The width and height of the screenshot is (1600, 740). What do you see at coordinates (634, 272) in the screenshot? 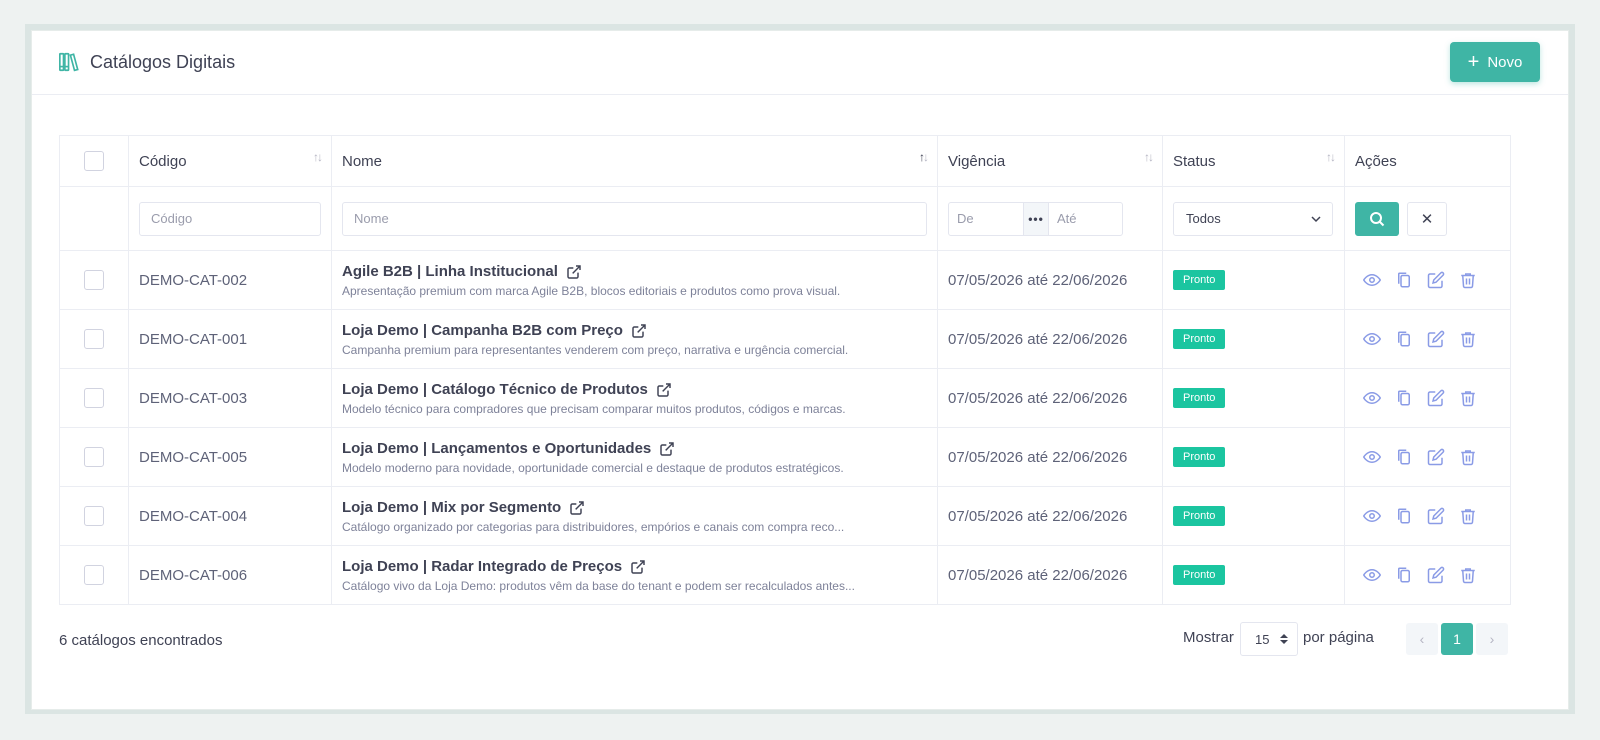
I see `row-name: Agile B2B | Linha Institucional` at bounding box center [634, 272].